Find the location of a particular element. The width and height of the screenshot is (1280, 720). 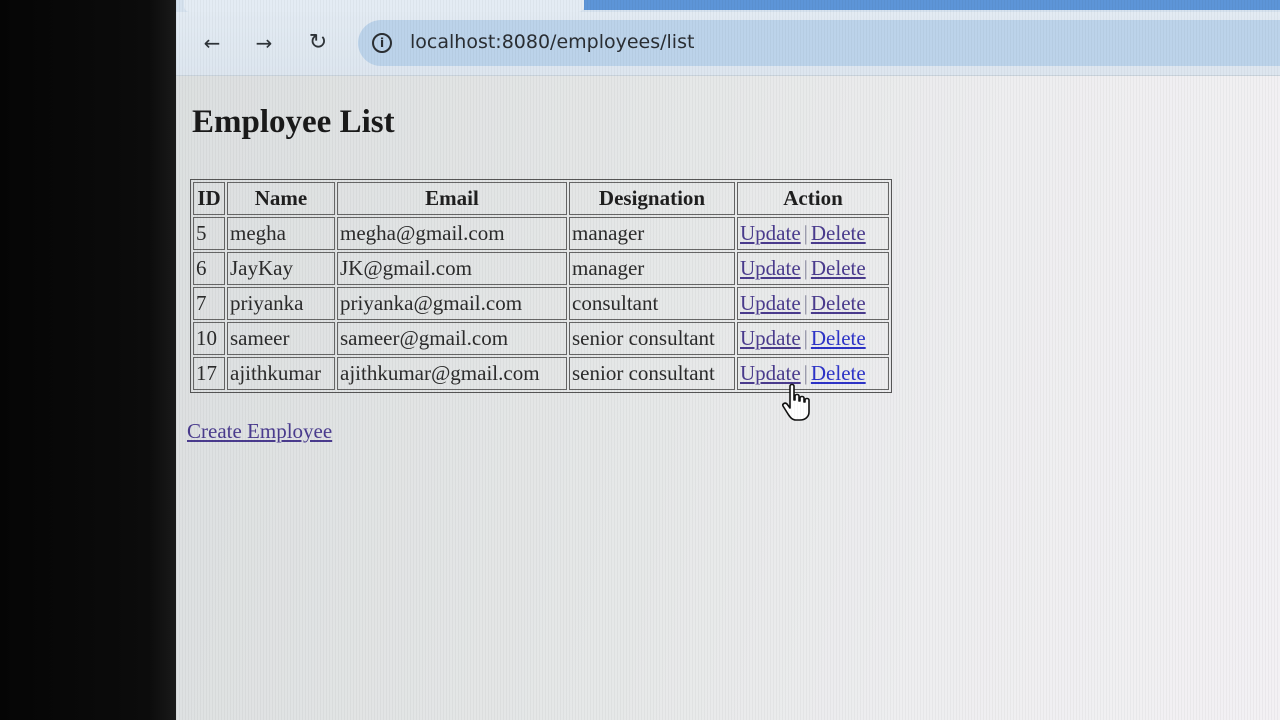

cell-id: 7 is located at coordinates (209, 303).